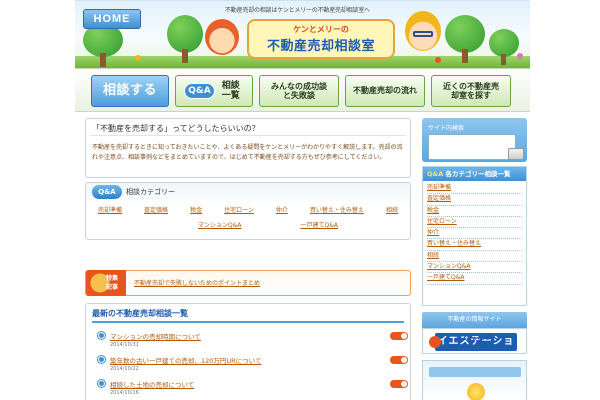 The height and width of the screenshot is (400, 600). Describe the element at coordinates (392, 209) in the screenshot. I see `category-link: 相続` at that location.